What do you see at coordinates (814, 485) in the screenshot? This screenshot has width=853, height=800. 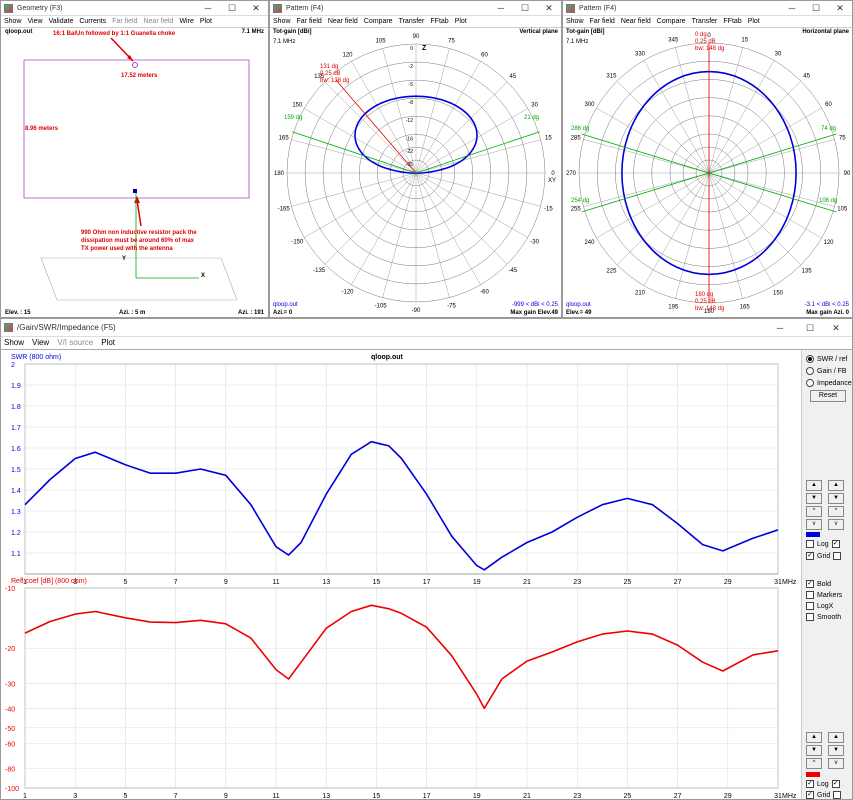 I see `scale-up-button: ▲` at bounding box center [814, 485].